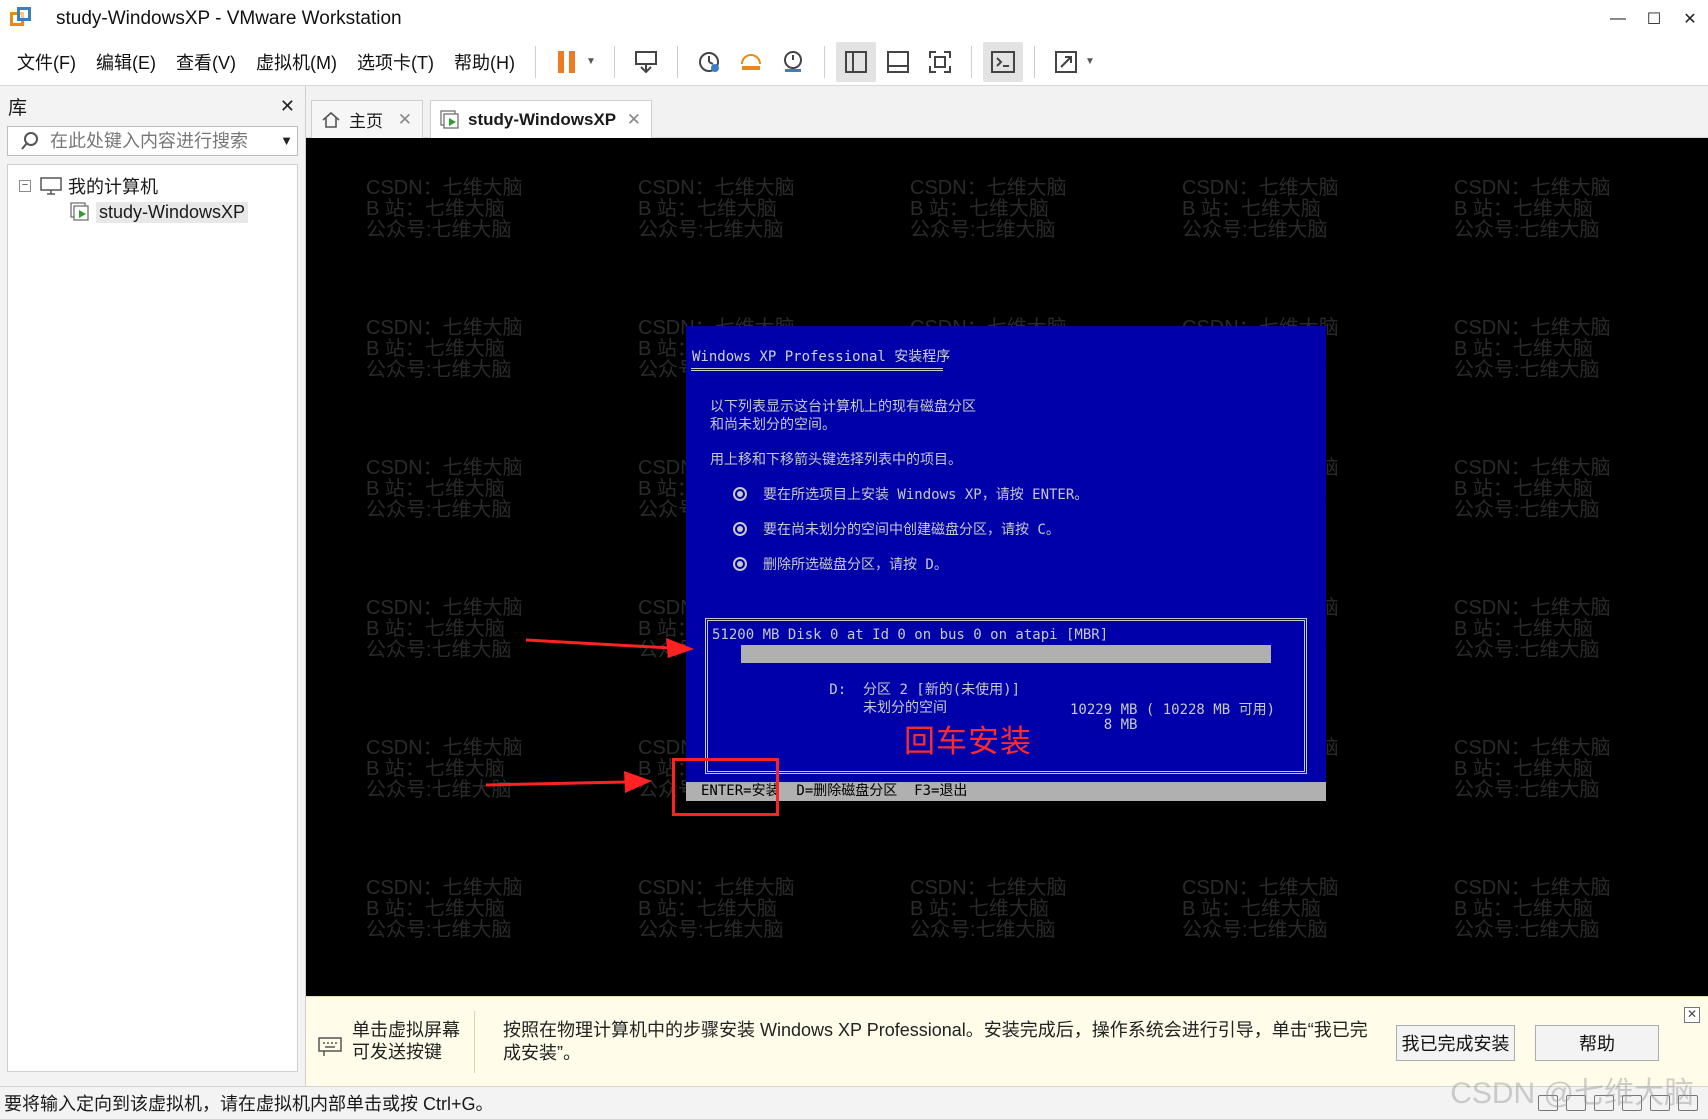 This screenshot has width=1708, height=1119. Describe the element at coordinates (46, 62) in the screenshot. I see `menu-file: 文件(F)` at that location.